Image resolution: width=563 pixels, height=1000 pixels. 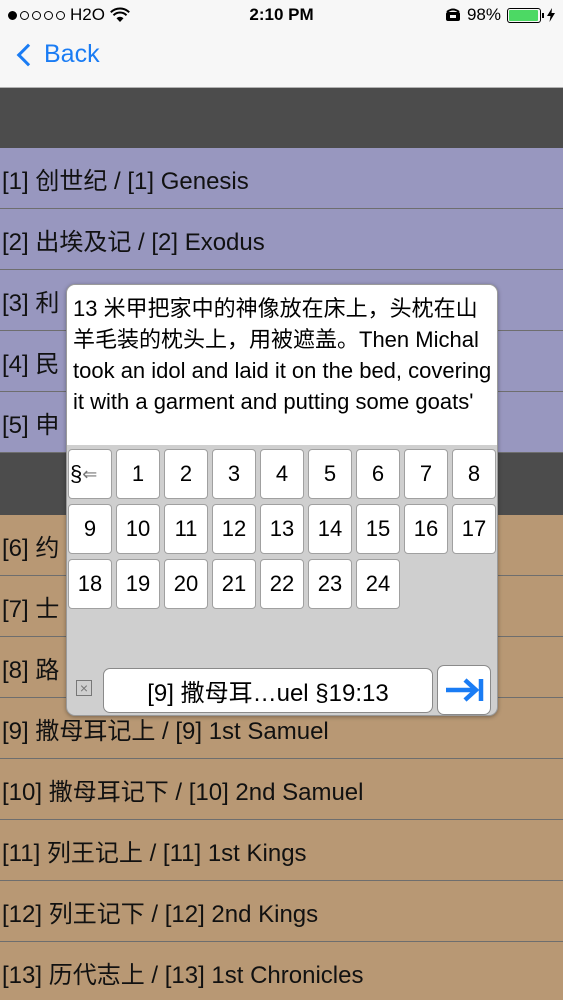 I want to click on verse-key: 10, so click(x=138, y=529).